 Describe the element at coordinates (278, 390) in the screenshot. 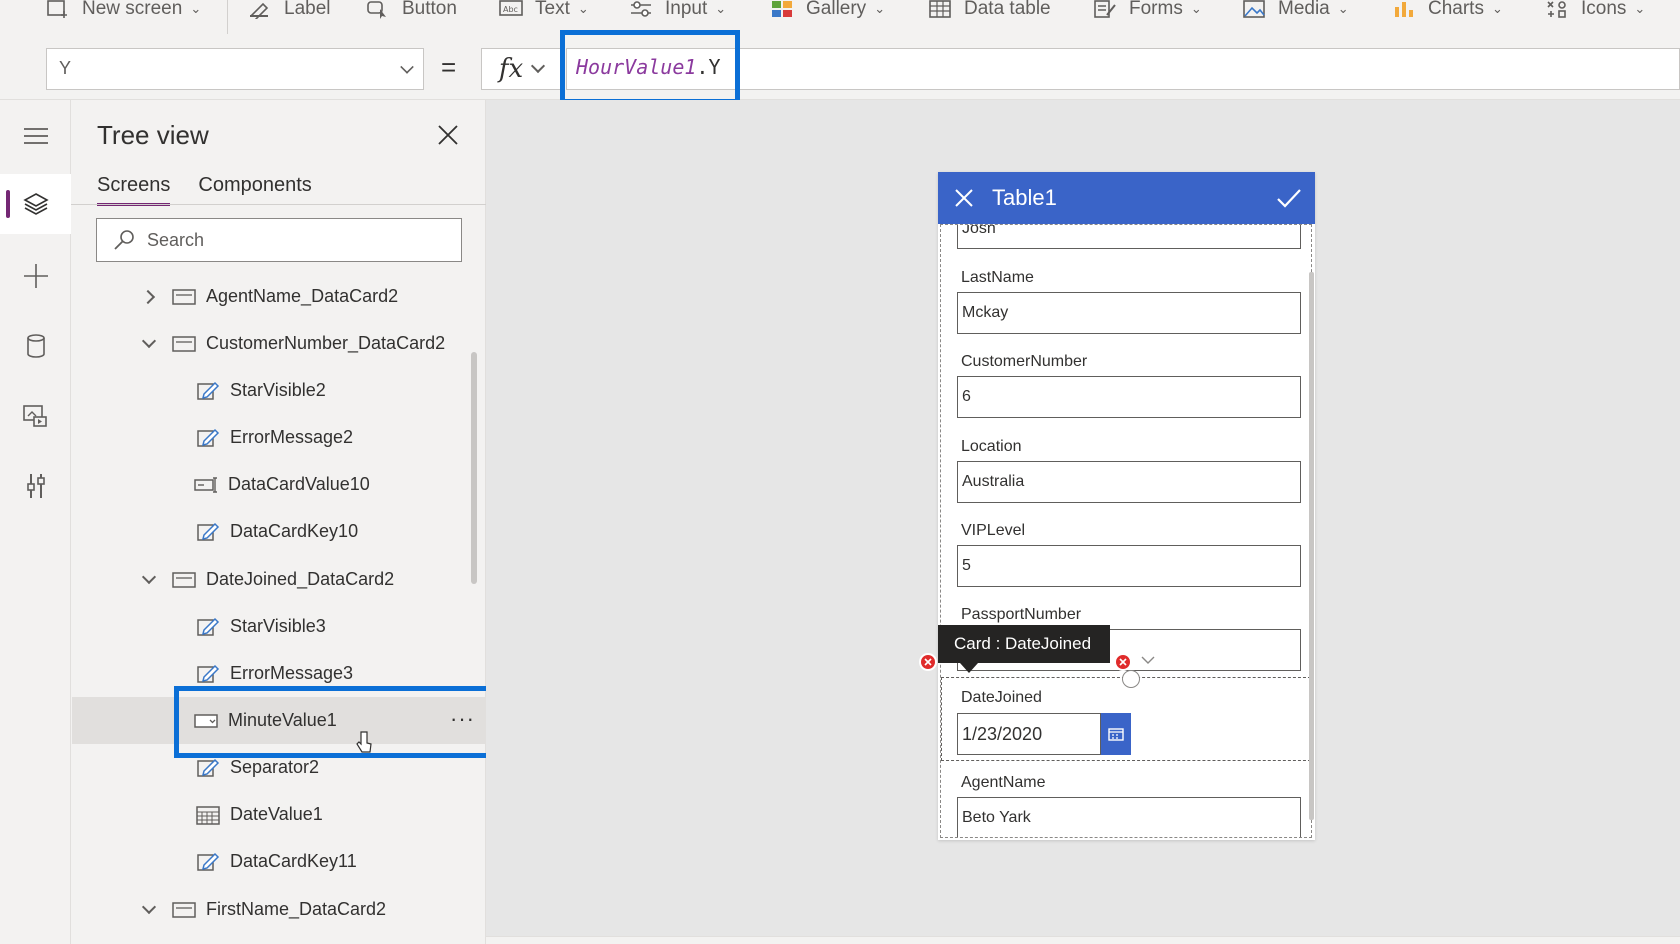

I see `tree-node-label: StarVisible2` at that location.